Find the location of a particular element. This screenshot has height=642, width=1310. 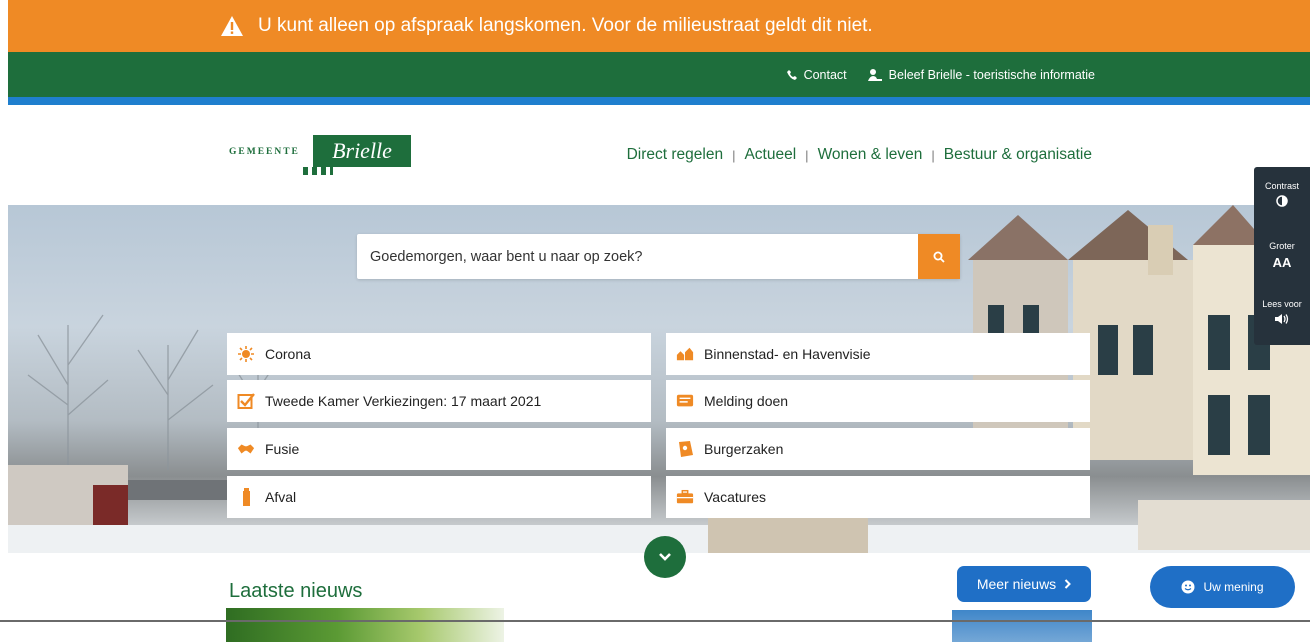

waste-icon is located at coordinates (246, 497).